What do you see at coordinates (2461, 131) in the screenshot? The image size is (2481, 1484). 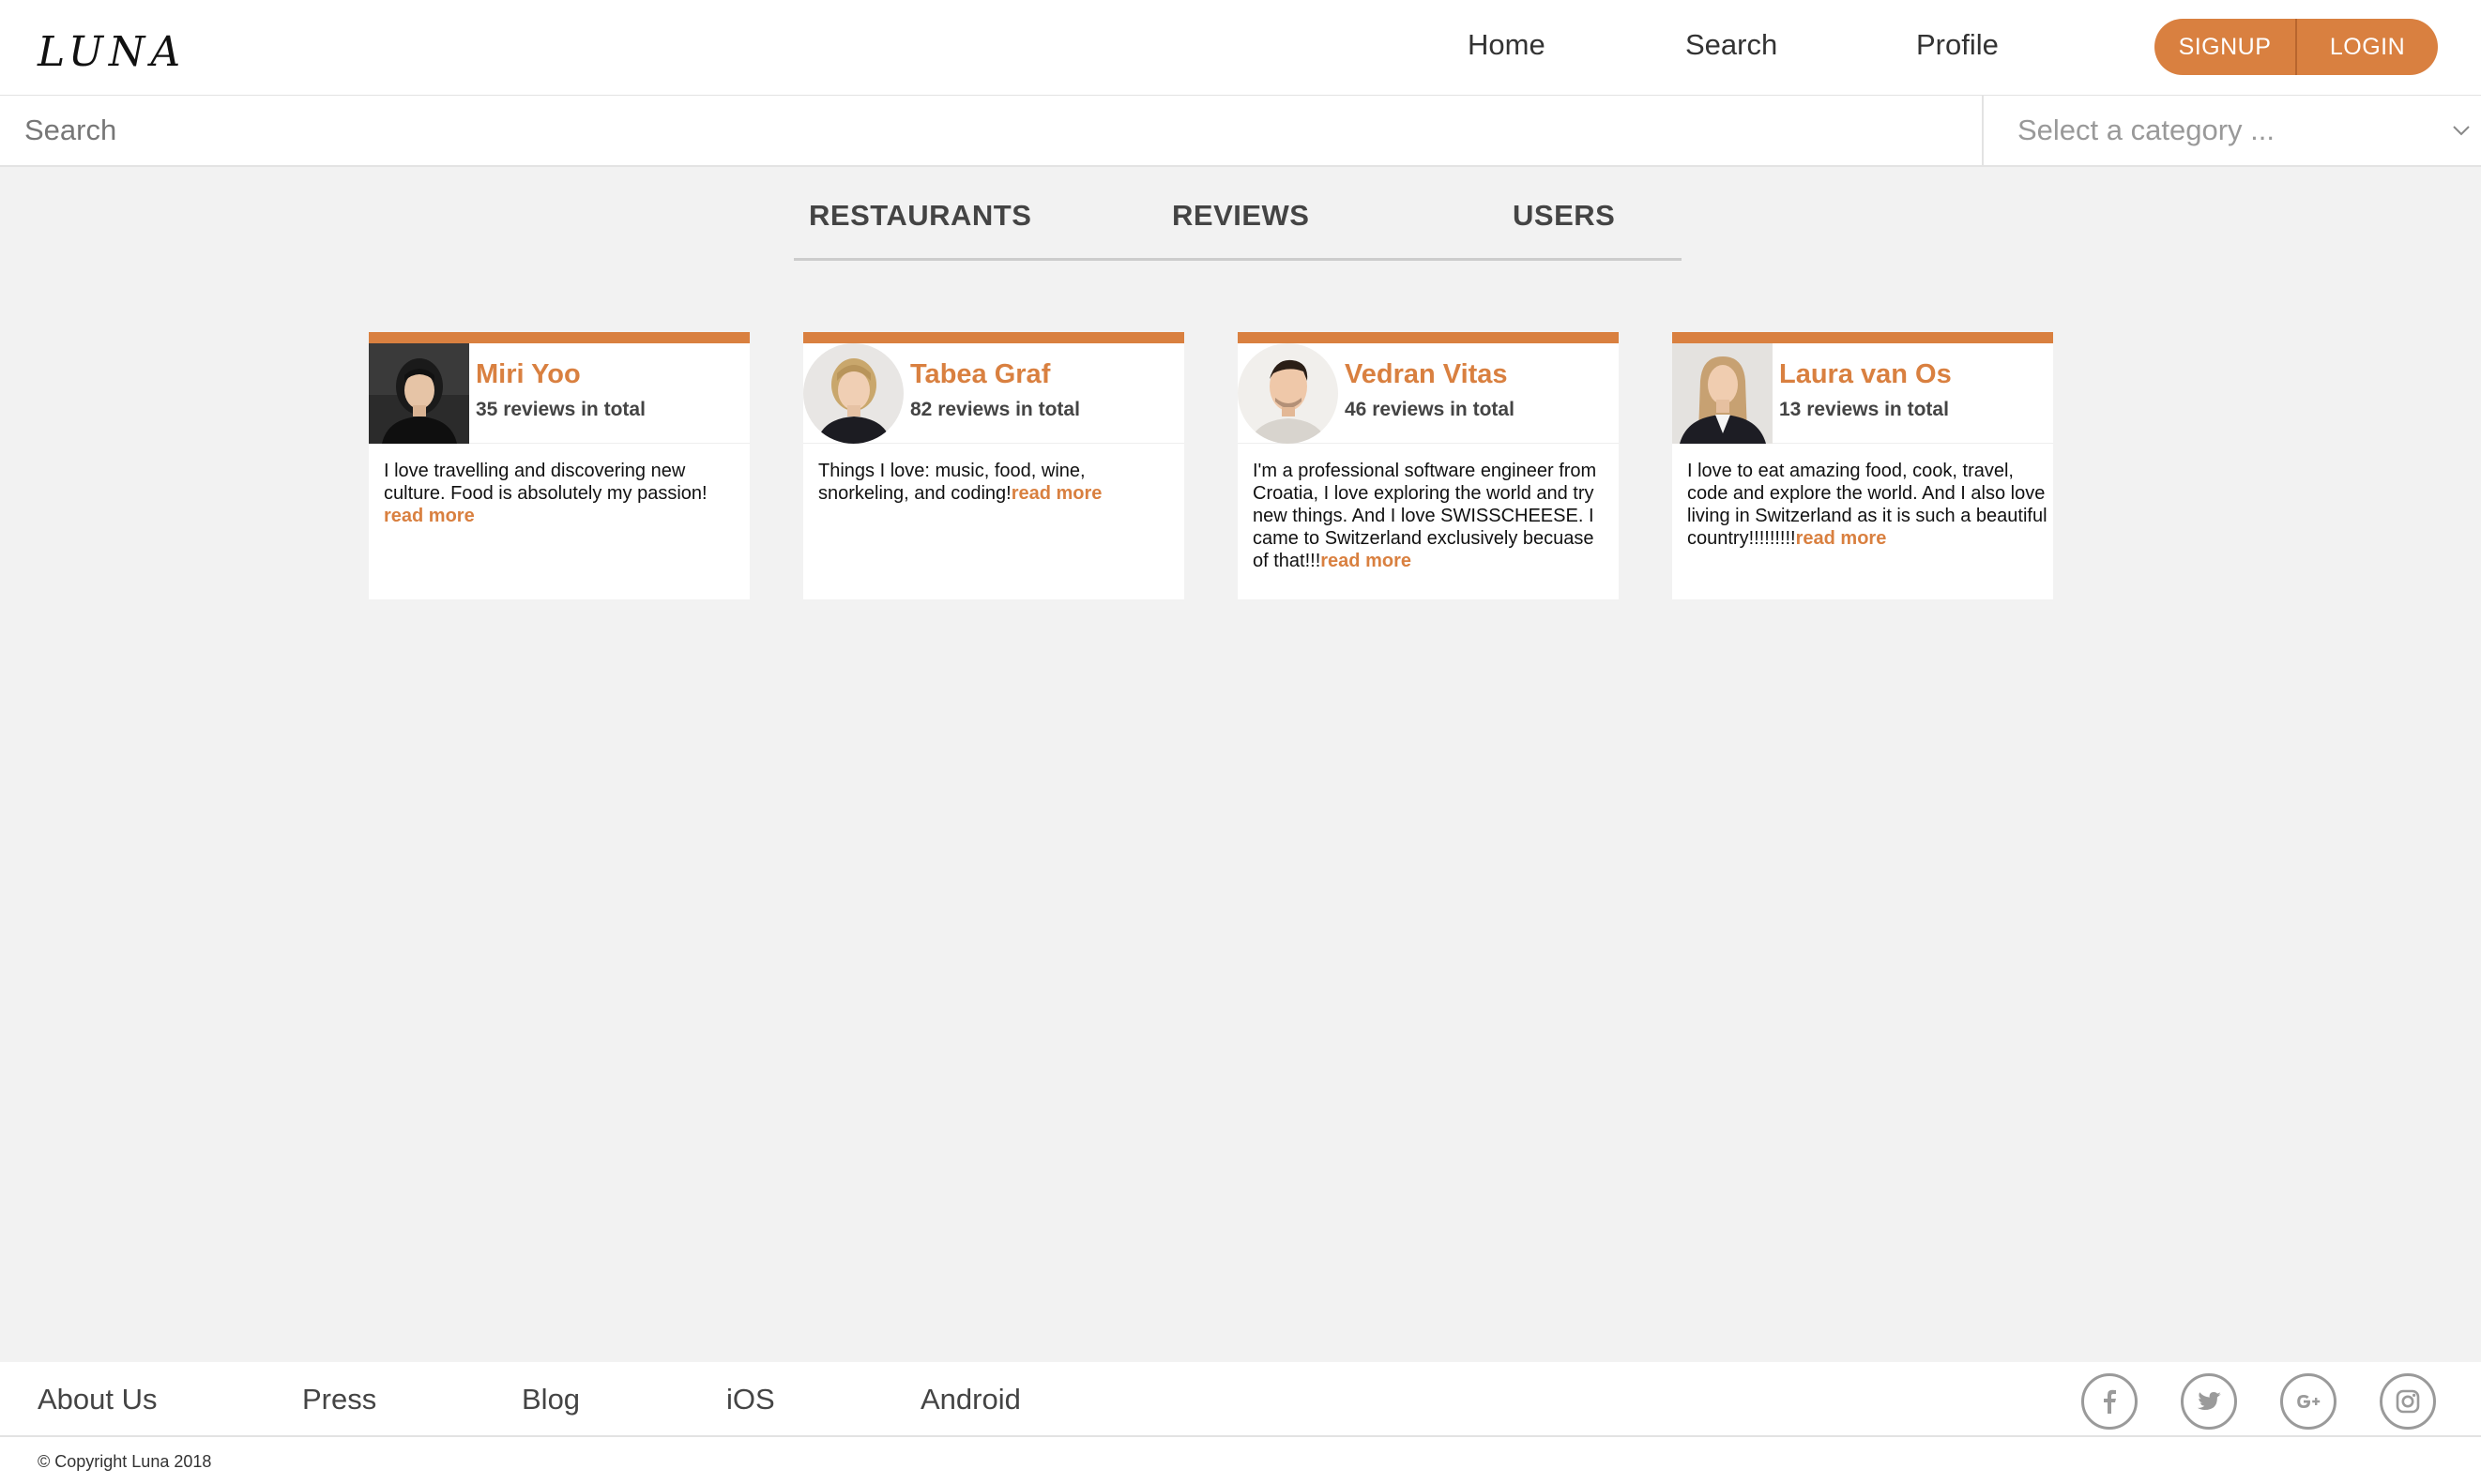 I see `chevron-down-icon` at bounding box center [2461, 131].